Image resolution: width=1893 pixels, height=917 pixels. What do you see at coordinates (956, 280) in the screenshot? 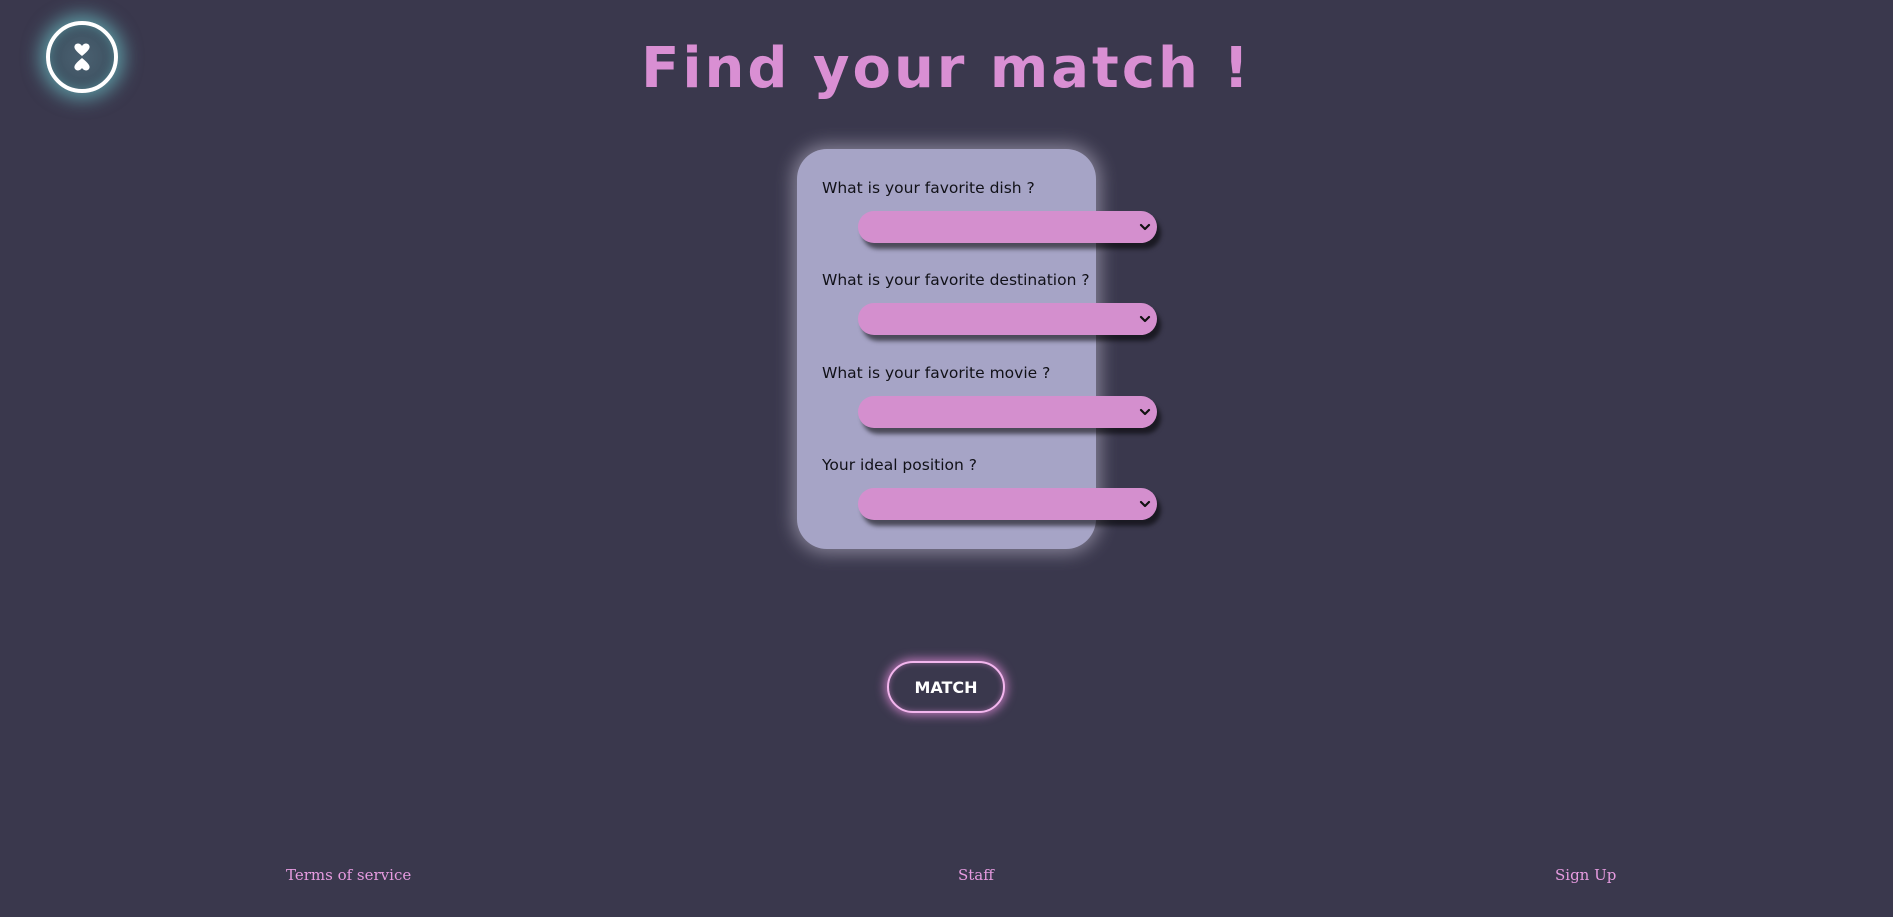
I see `question-label-destination: What is your favorite destination ?` at bounding box center [956, 280].